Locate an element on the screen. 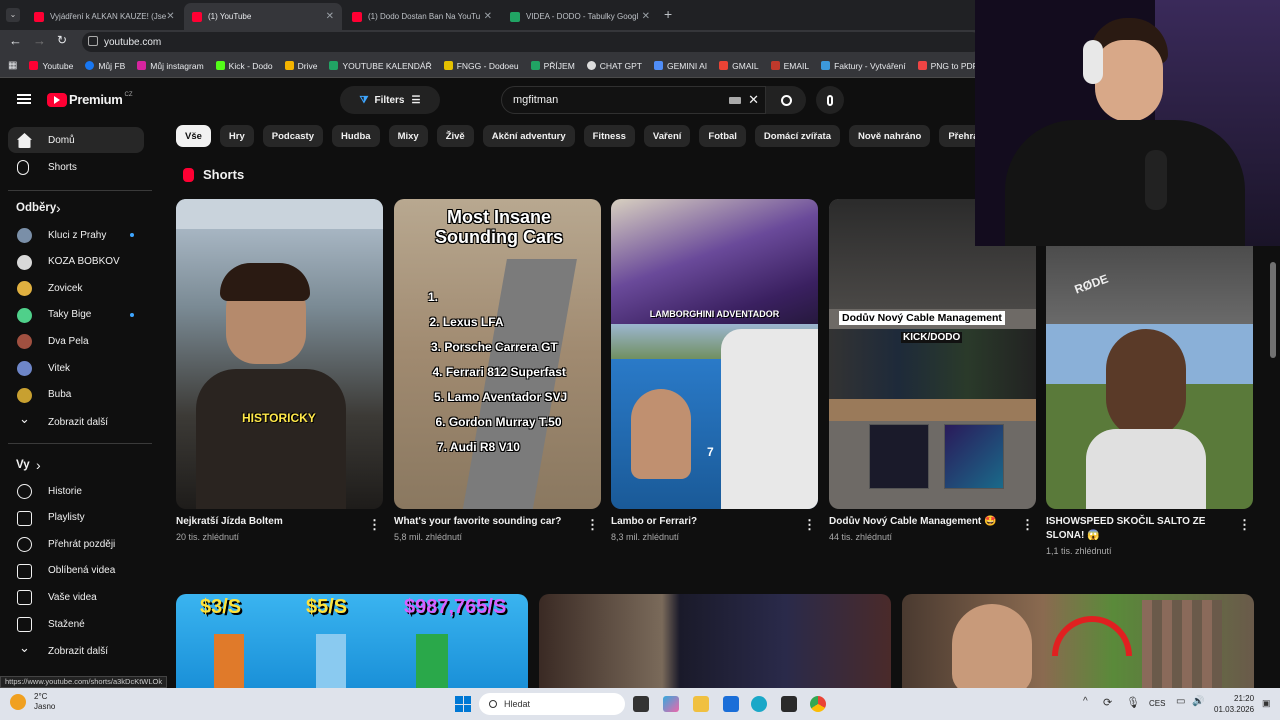 The image size is (1280, 720). chip-8: Vaření is located at coordinates (667, 136).